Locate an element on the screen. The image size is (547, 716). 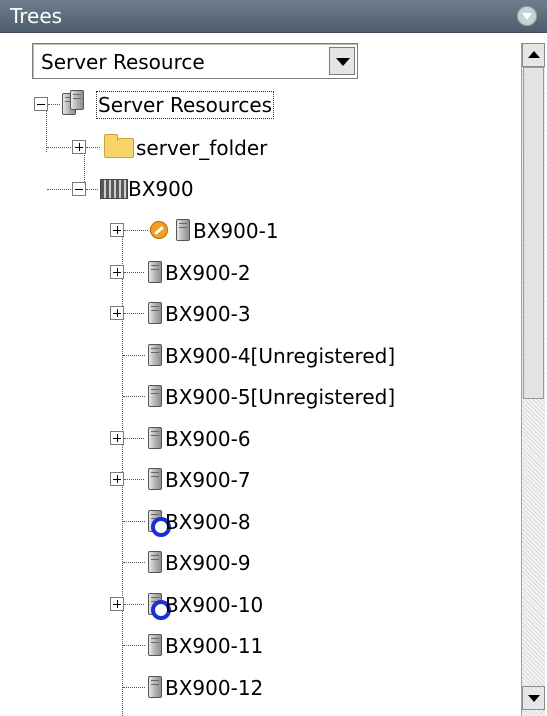
tree-node-folder: server_folder is located at coordinates (259, 147).